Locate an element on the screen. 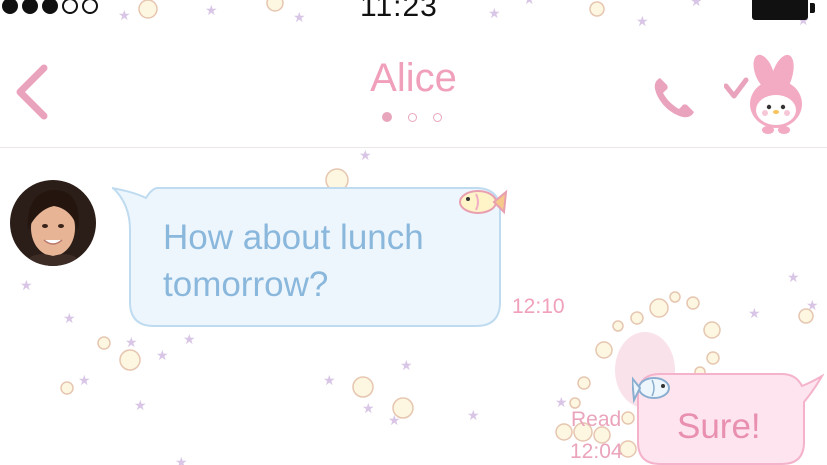 This screenshot has height=465, width=827. call-button is located at coordinates (674, 98).